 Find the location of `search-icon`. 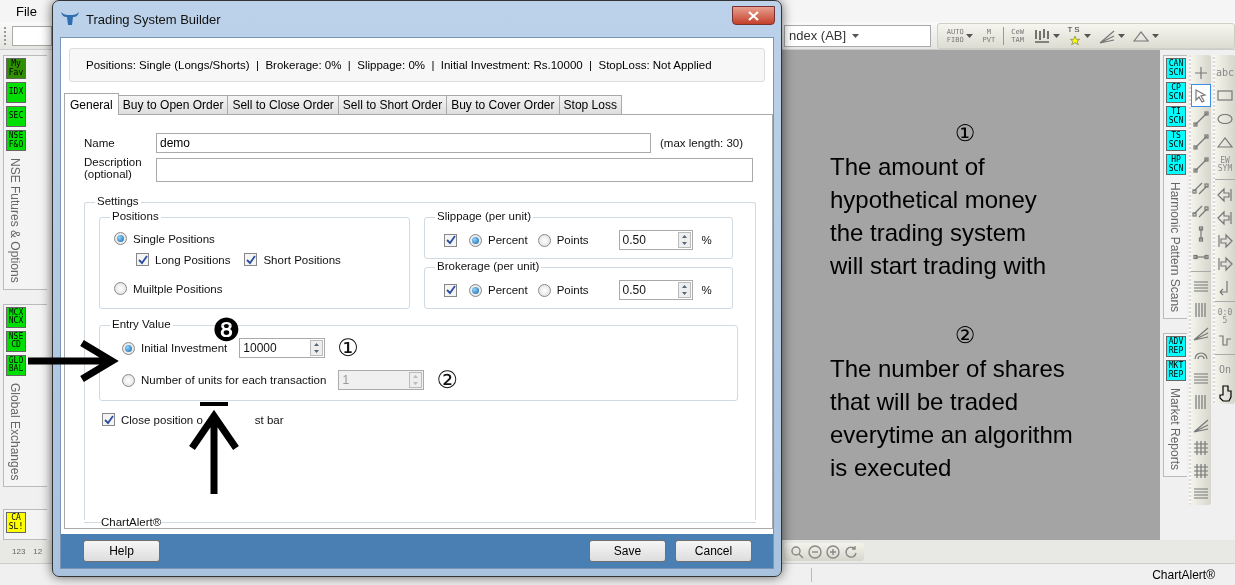

search-icon is located at coordinates (797, 551).